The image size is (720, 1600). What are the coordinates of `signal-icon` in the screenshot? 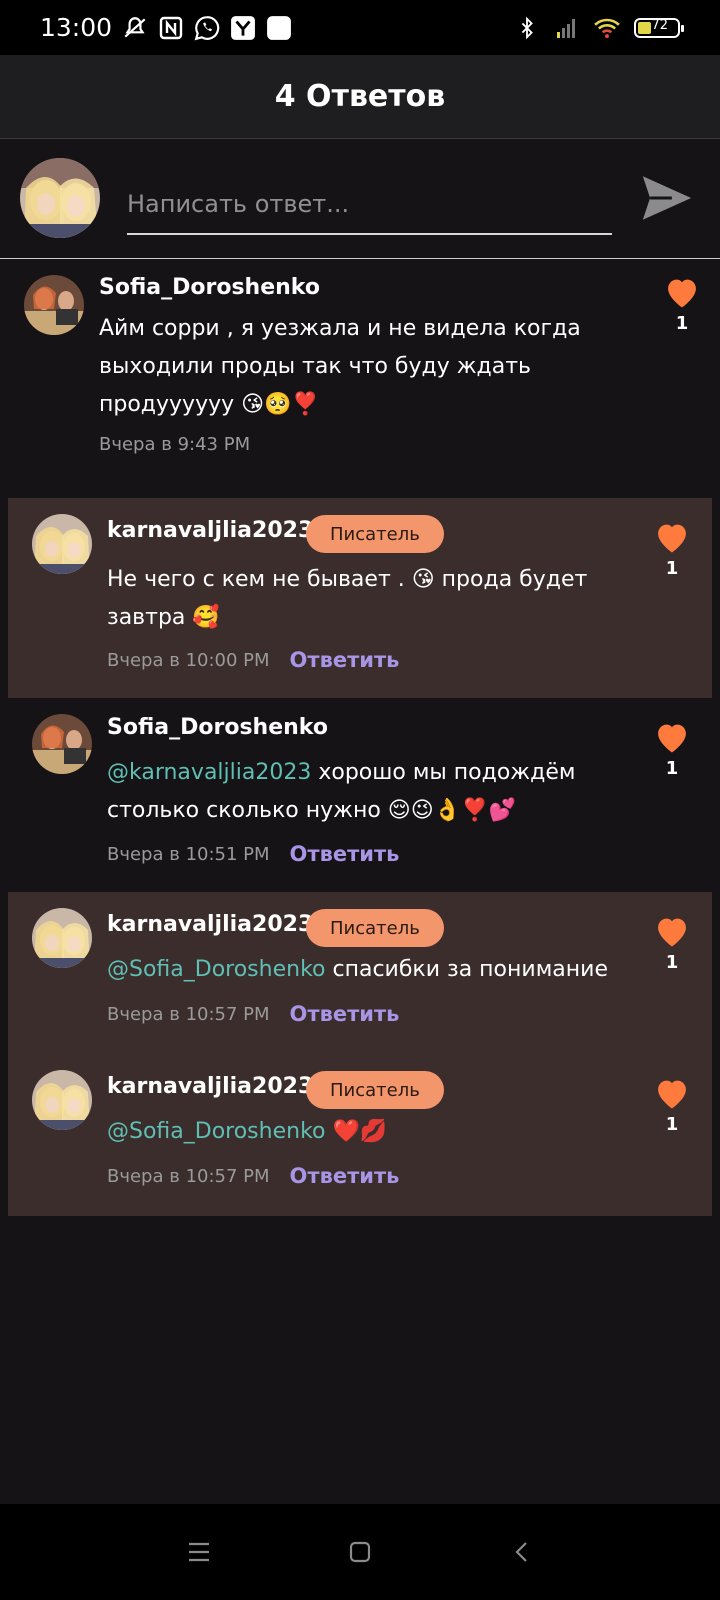 It's located at (567, 28).